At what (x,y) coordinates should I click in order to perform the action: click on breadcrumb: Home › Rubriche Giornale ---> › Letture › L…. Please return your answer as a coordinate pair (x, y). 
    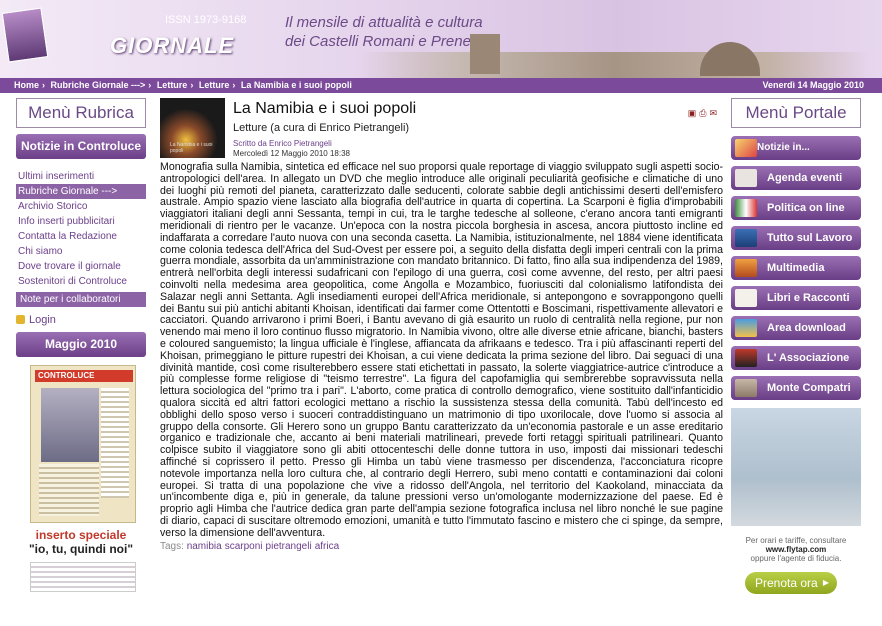
    Looking at the image, I should click on (183, 85).